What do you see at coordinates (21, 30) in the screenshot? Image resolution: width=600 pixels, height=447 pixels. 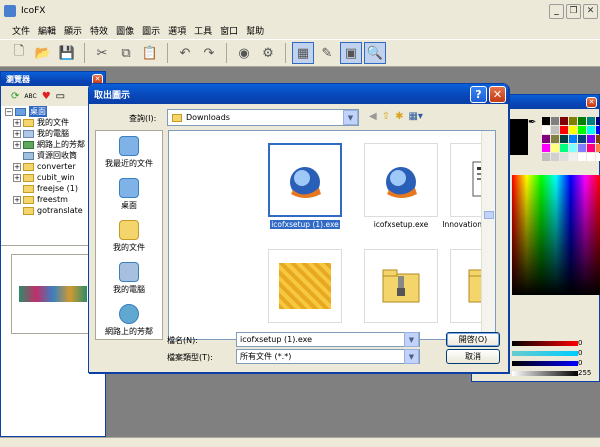 I see `menu-file: 文件` at bounding box center [21, 30].